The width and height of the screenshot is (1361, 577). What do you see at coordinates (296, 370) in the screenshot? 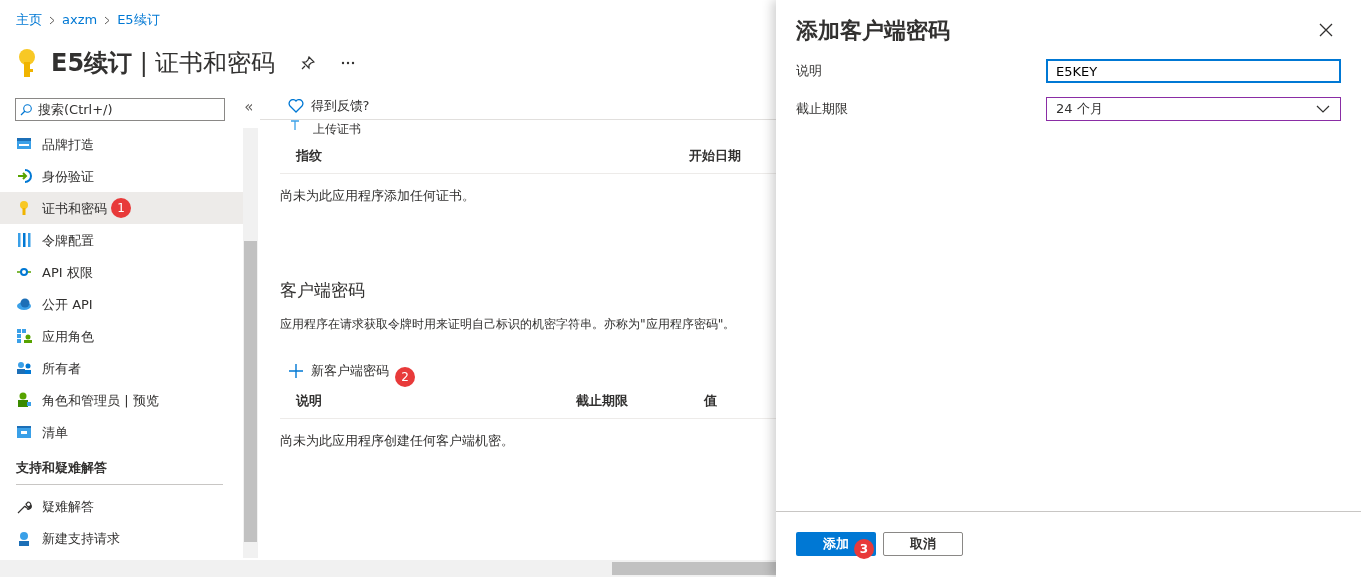
I see `plus-icon` at bounding box center [296, 370].